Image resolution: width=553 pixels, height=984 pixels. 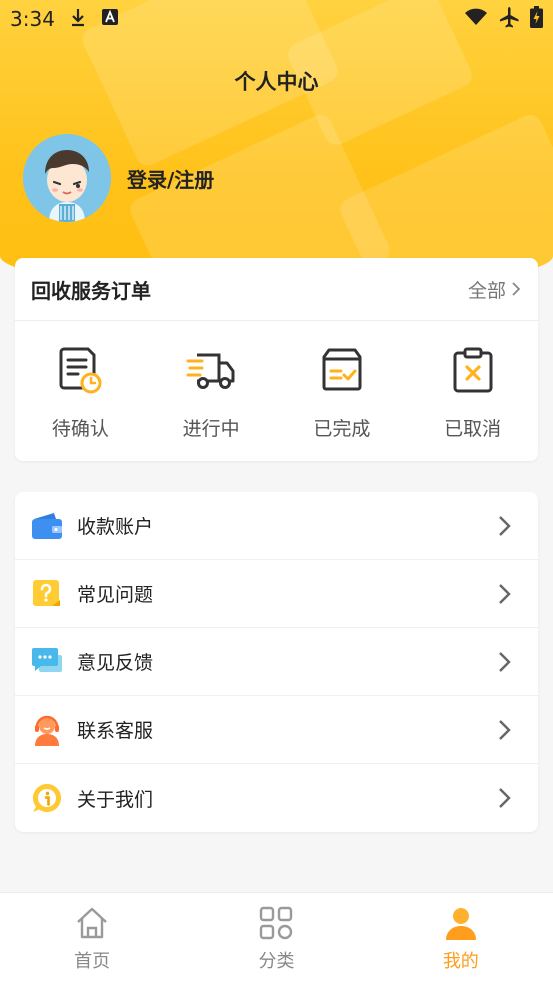 I want to click on menu-item-payment-account: 收款账户, so click(x=276, y=526).